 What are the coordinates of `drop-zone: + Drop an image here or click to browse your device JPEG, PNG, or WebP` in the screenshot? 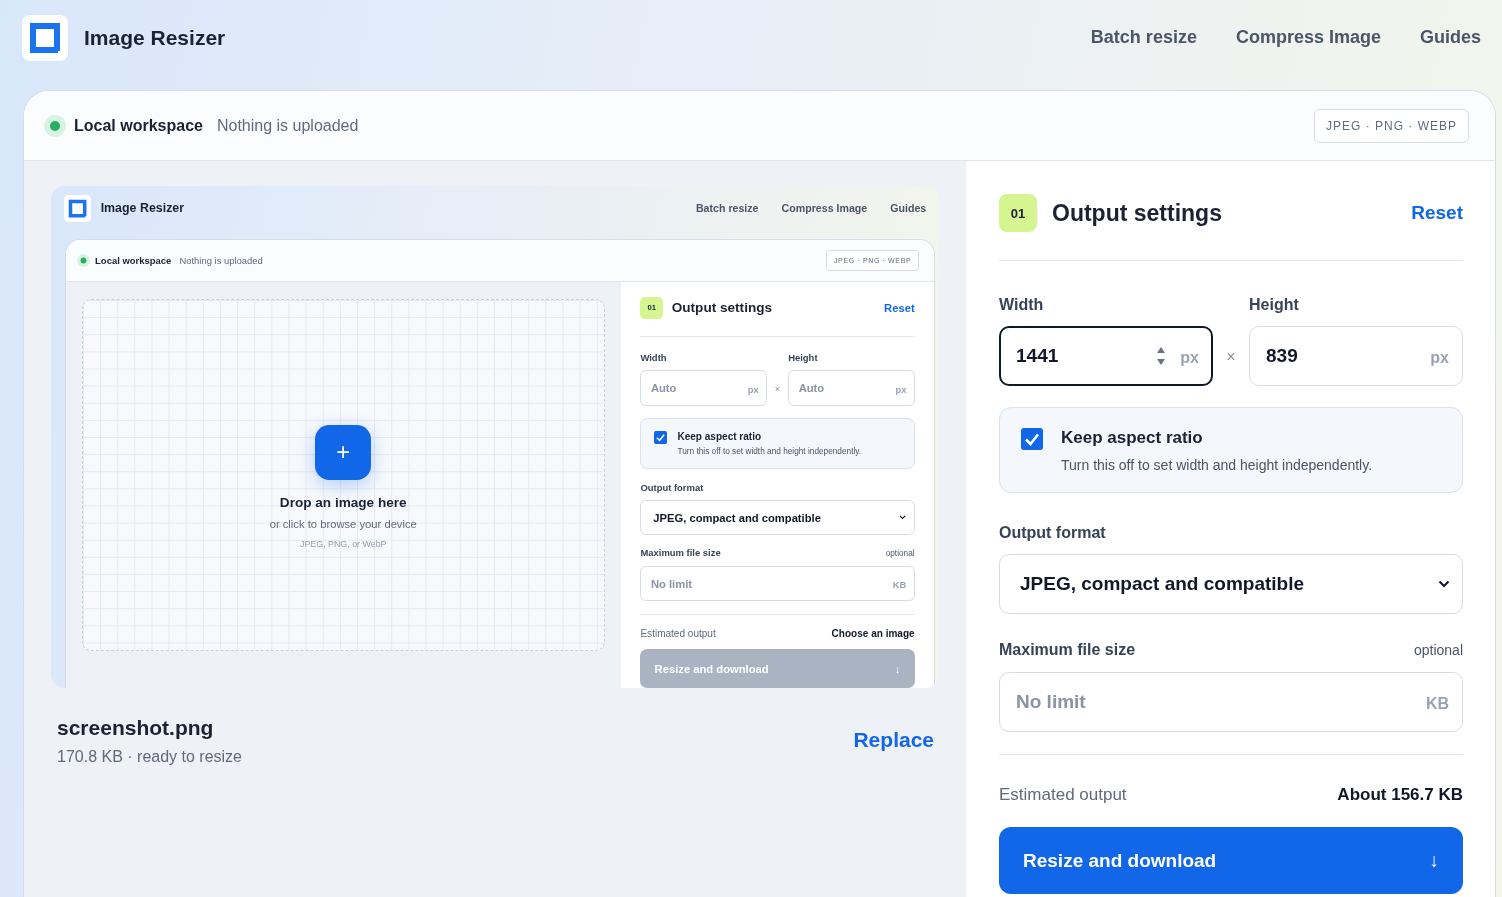 It's located at (343, 475).